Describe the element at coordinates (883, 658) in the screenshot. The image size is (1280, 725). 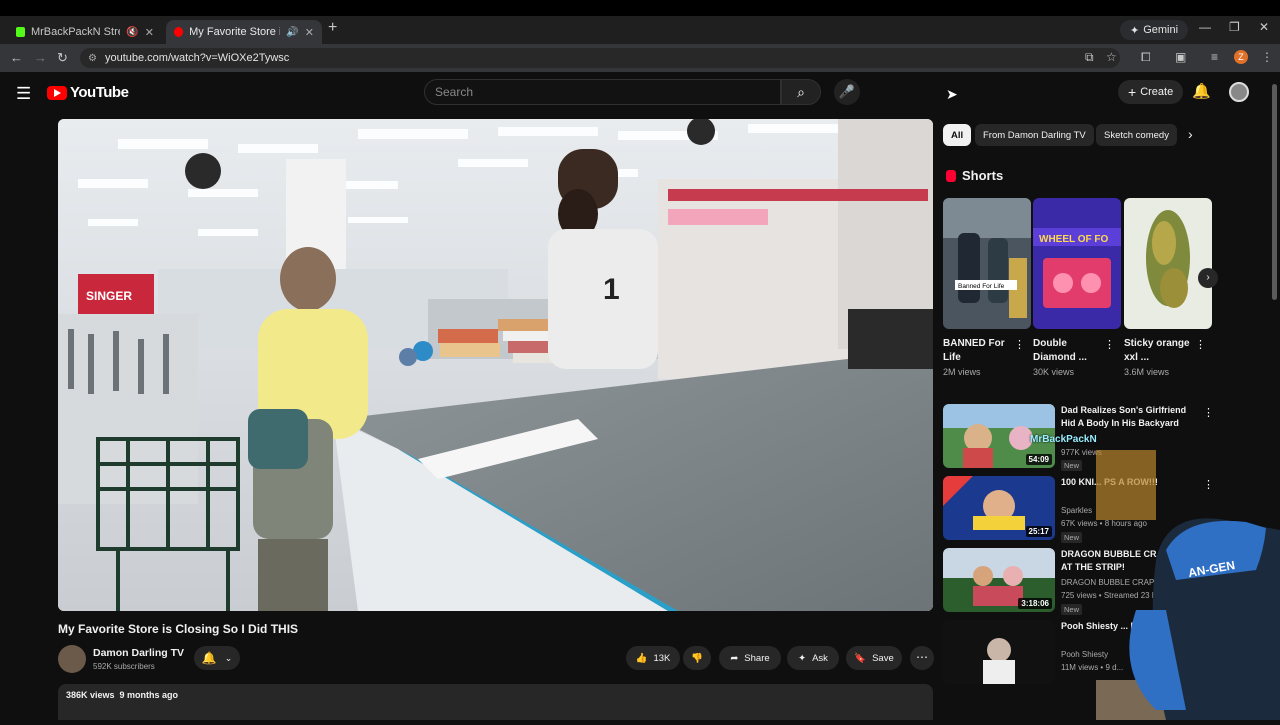
I see `save-label: Save` at that location.